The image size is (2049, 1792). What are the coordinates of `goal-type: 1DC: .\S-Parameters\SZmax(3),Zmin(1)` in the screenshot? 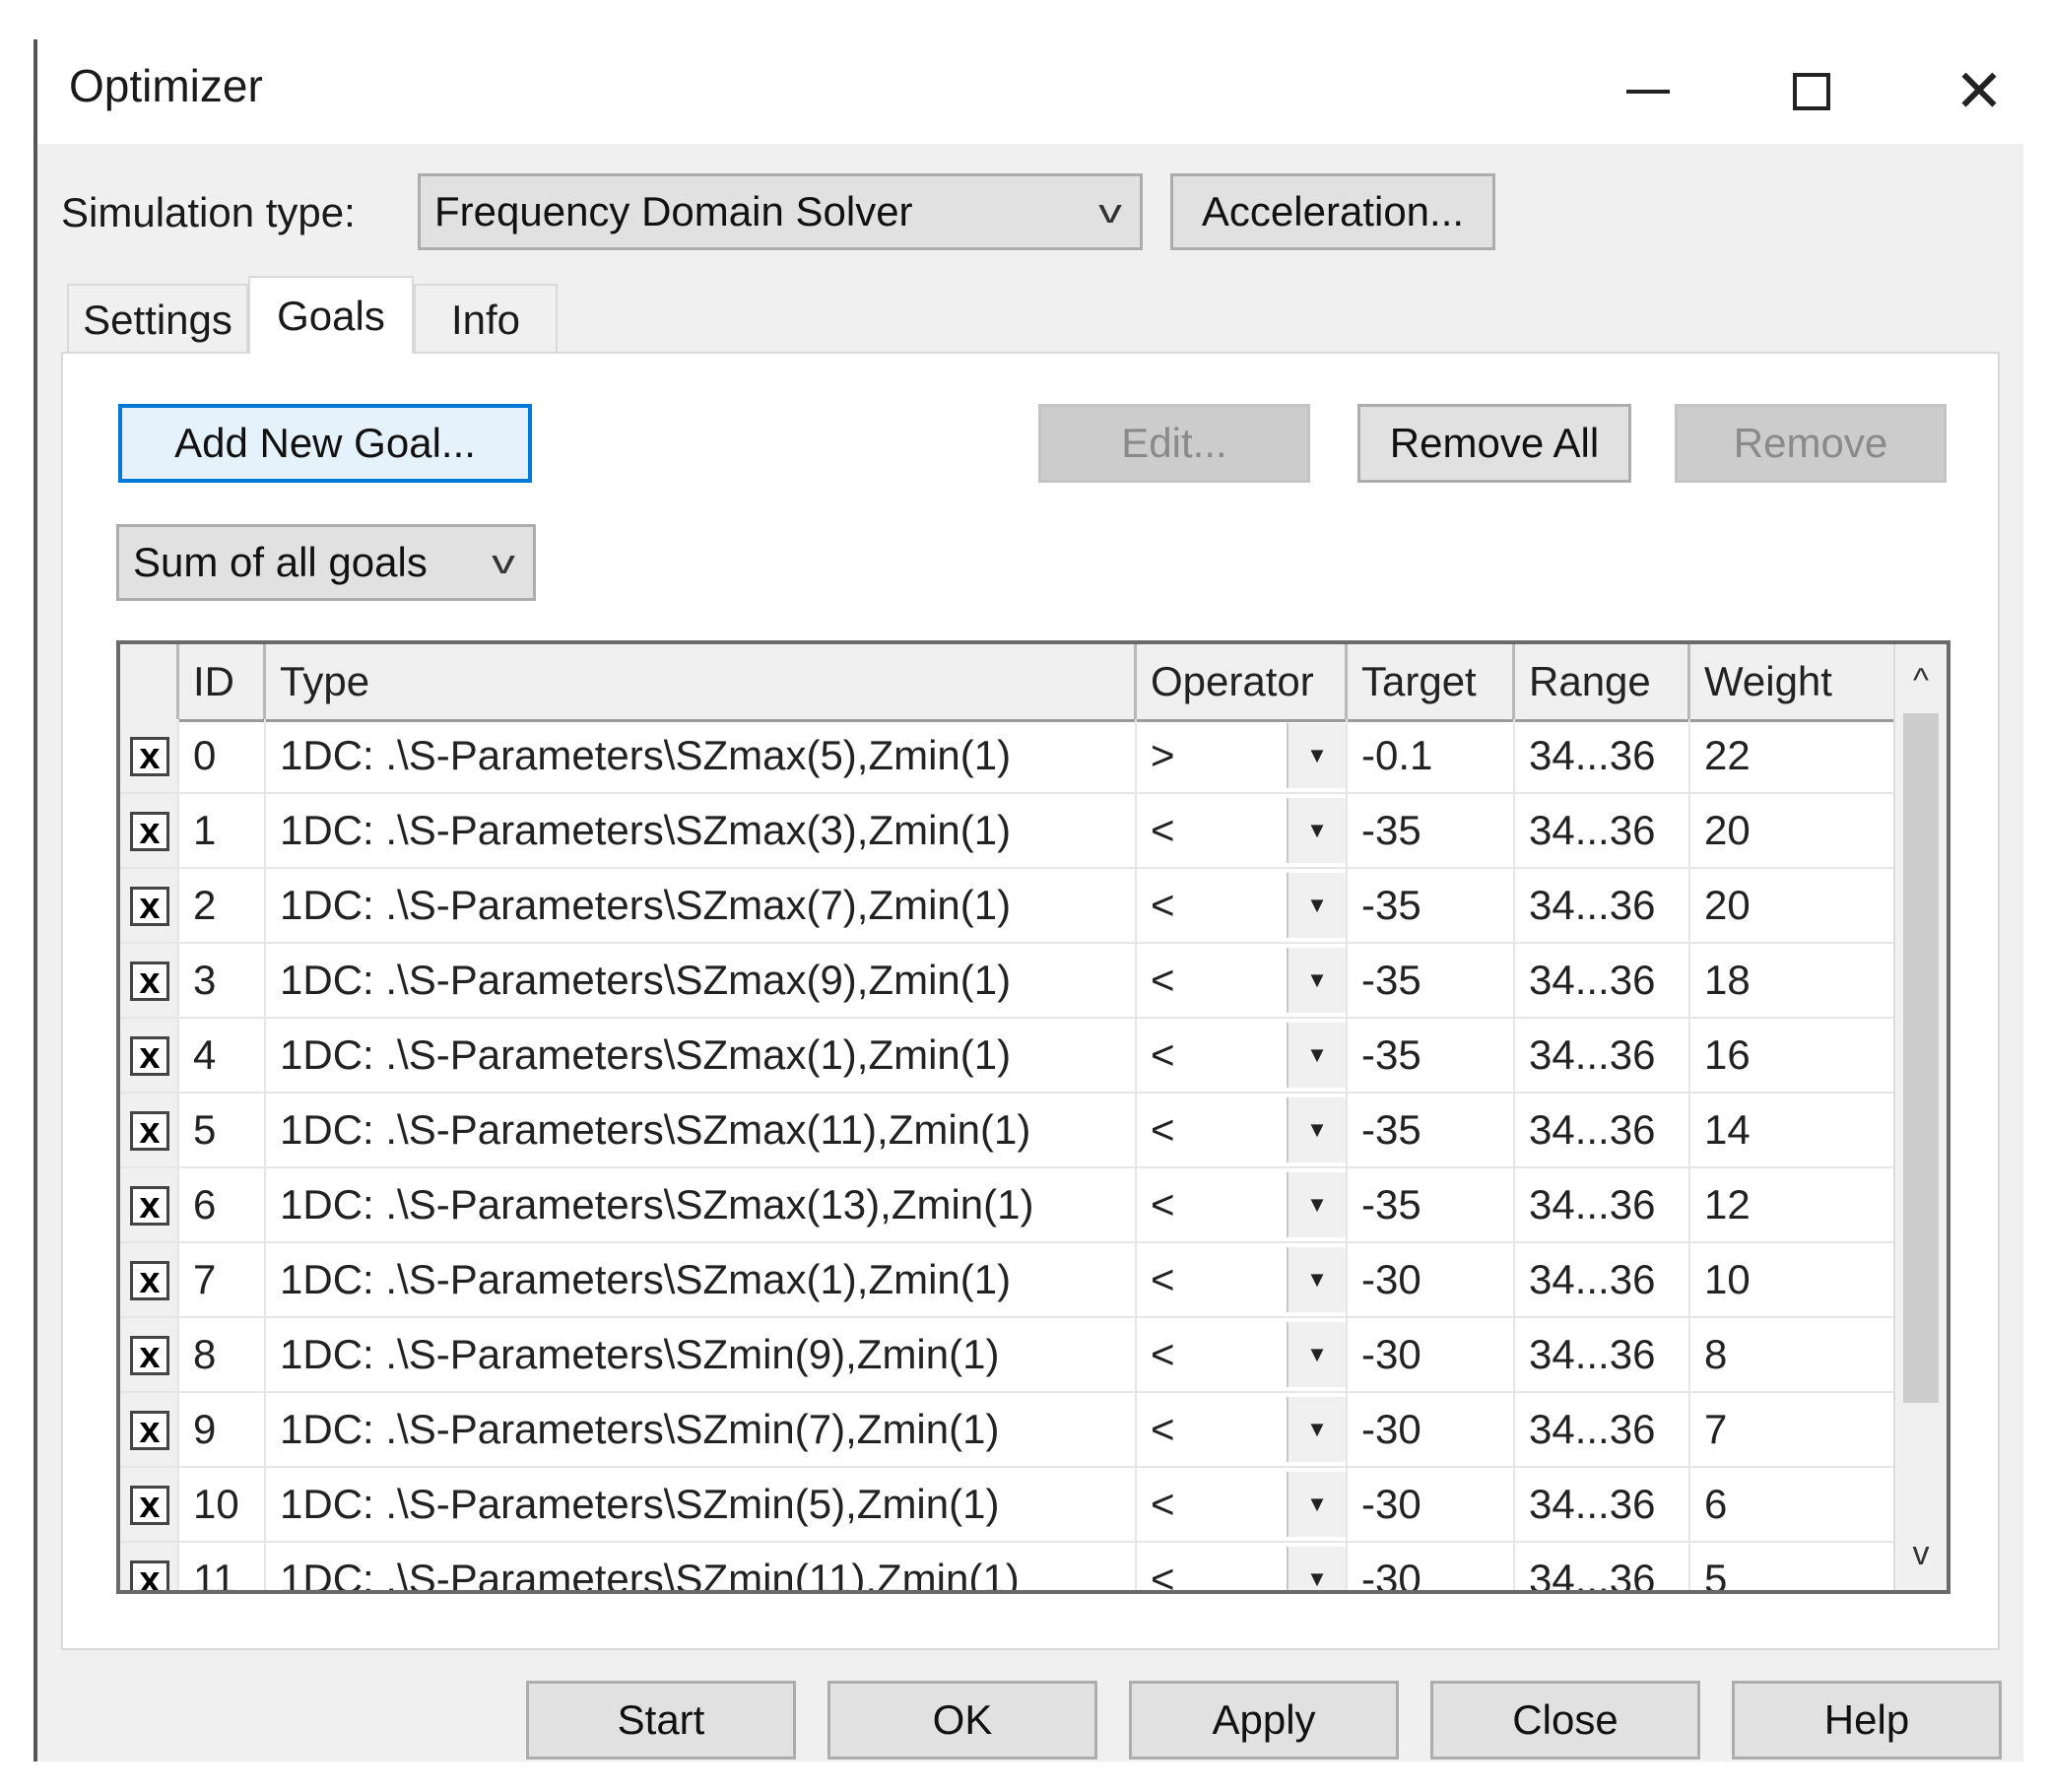 It's located at (701, 830).